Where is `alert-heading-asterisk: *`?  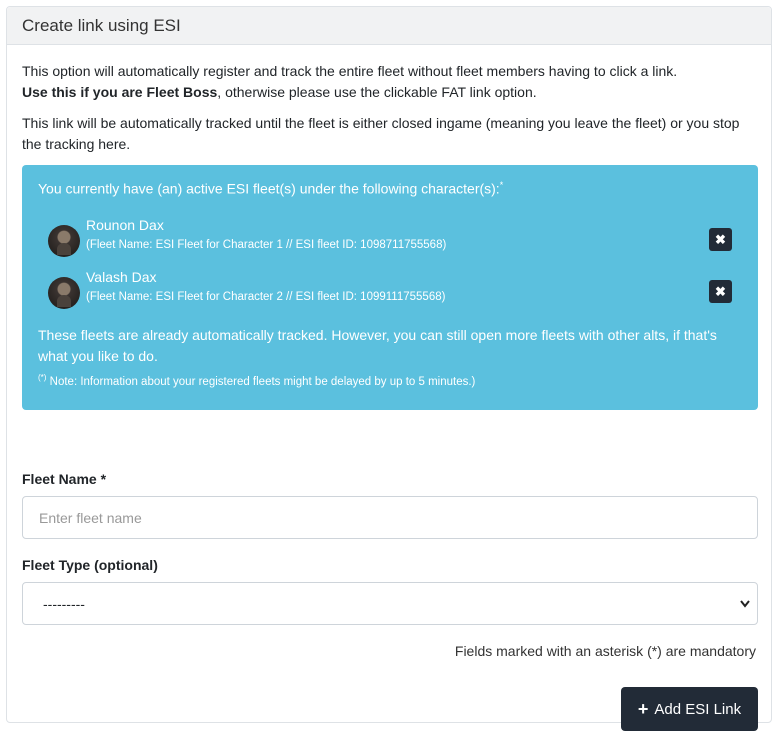
alert-heading-asterisk: * is located at coordinates (501, 185).